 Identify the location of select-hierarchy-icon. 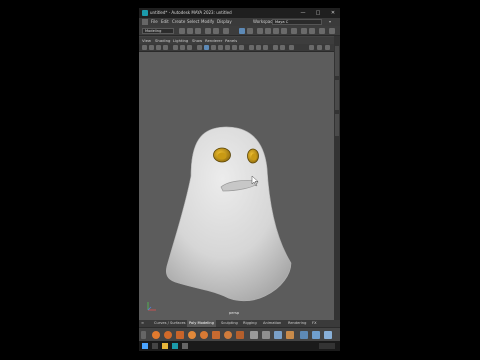
(226, 31).